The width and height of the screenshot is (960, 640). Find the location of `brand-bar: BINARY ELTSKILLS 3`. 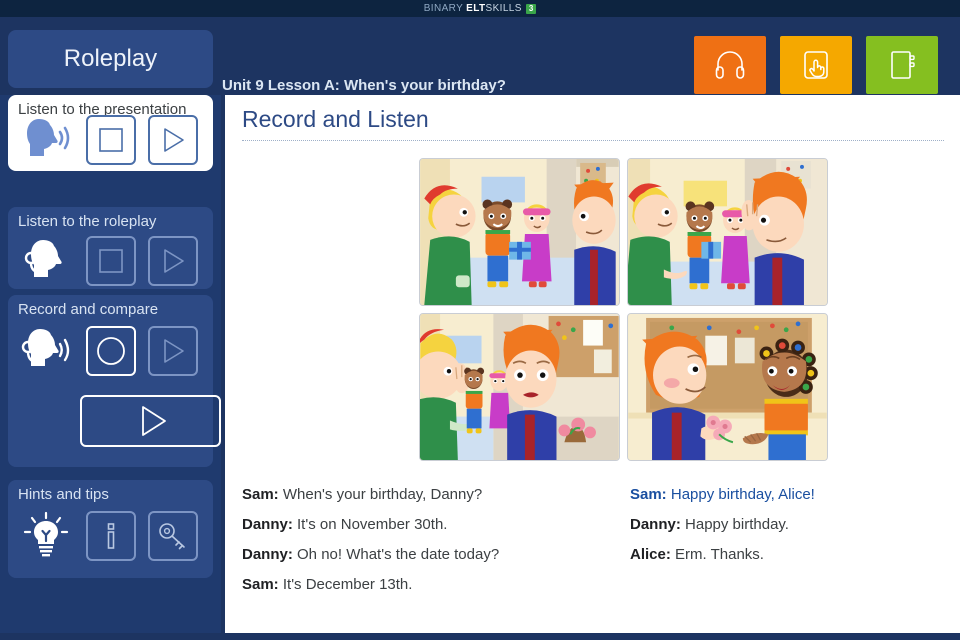

brand-bar: BINARY ELTSKILLS 3 is located at coordinates (480, 8).